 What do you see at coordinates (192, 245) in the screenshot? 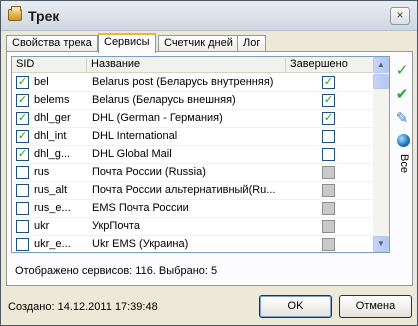
I see `table-row: ukr_e... Ukr EMS (Украина)` at bounding box center [192, 245].